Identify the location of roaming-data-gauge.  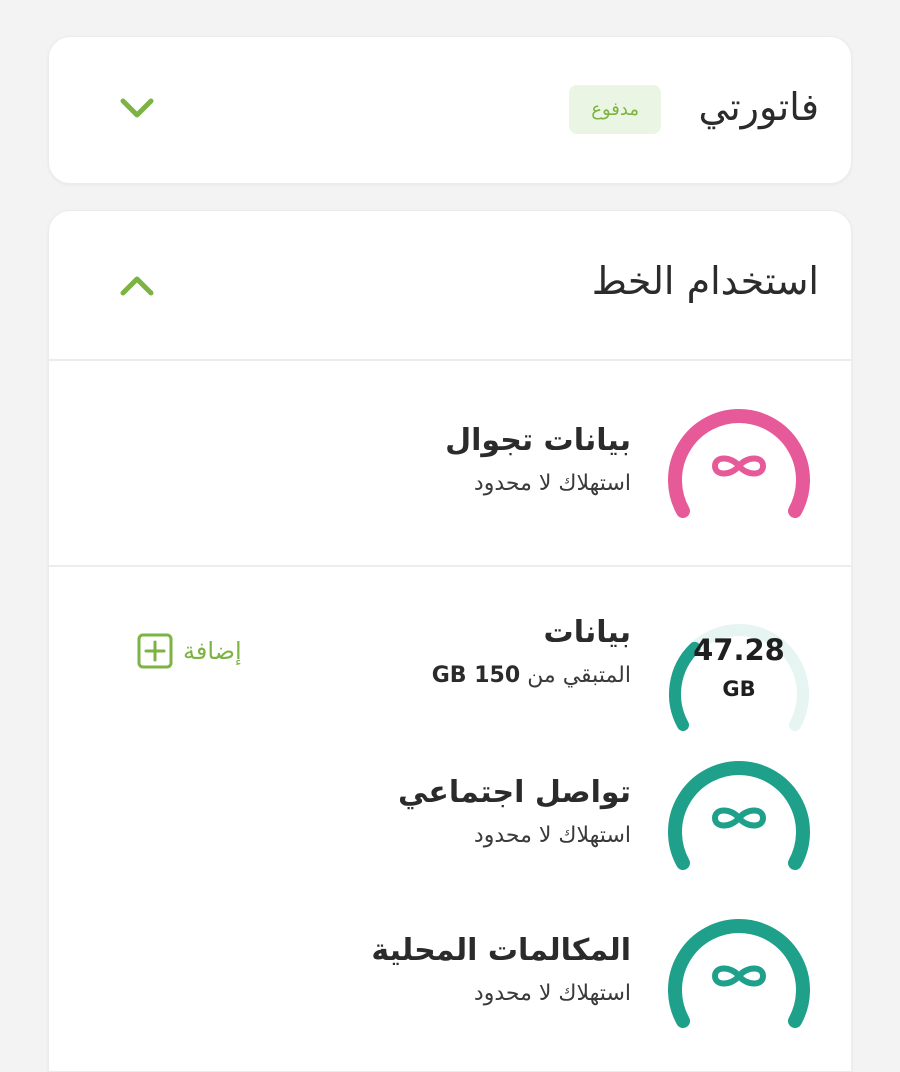
(739, 463).